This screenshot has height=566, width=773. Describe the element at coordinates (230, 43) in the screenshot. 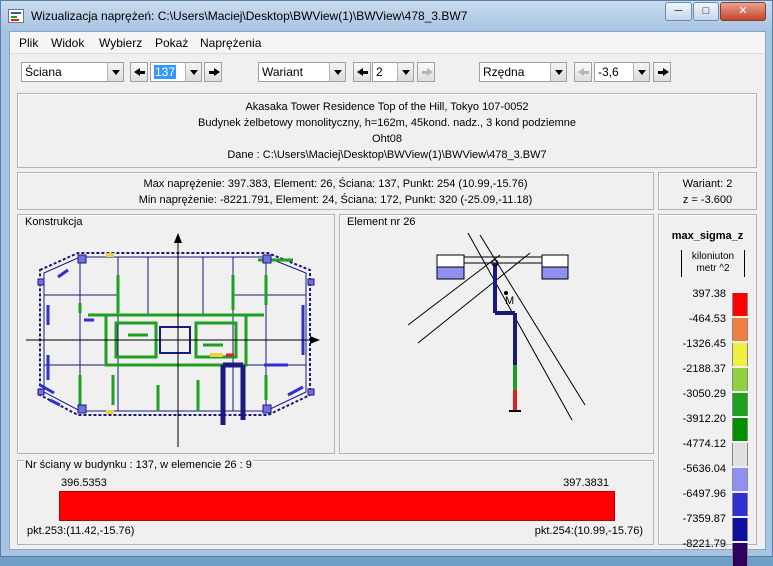

I see `menu-naprezenia: Naprężenia` at that location.